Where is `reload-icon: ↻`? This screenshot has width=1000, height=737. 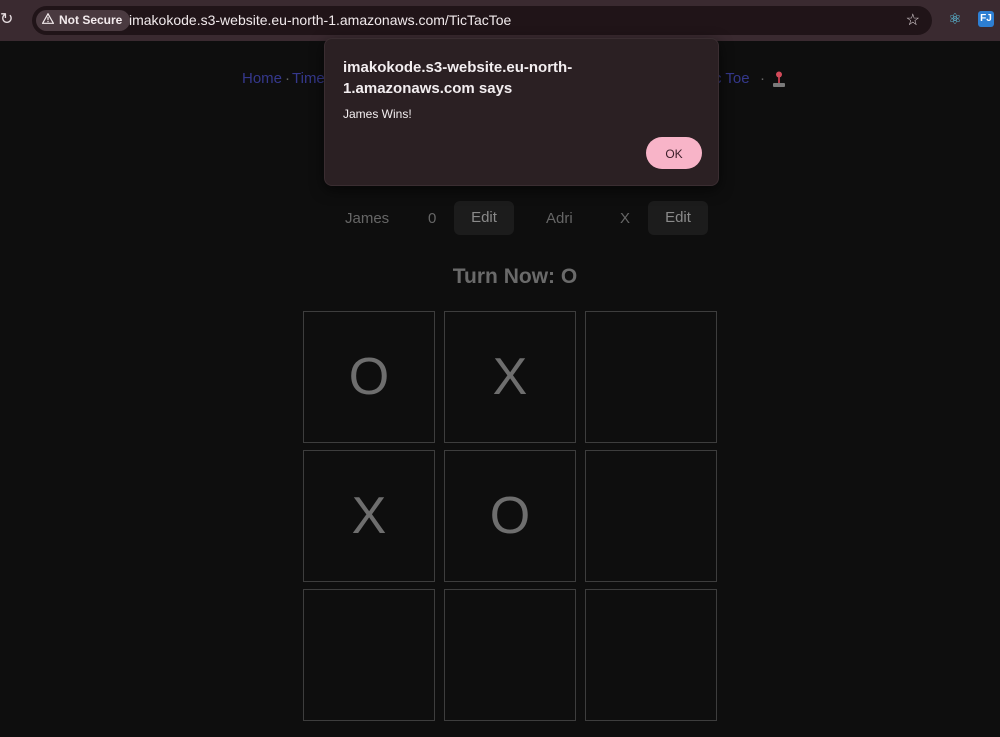
reload-icon: ↻ is located at coordinates (9, 20).